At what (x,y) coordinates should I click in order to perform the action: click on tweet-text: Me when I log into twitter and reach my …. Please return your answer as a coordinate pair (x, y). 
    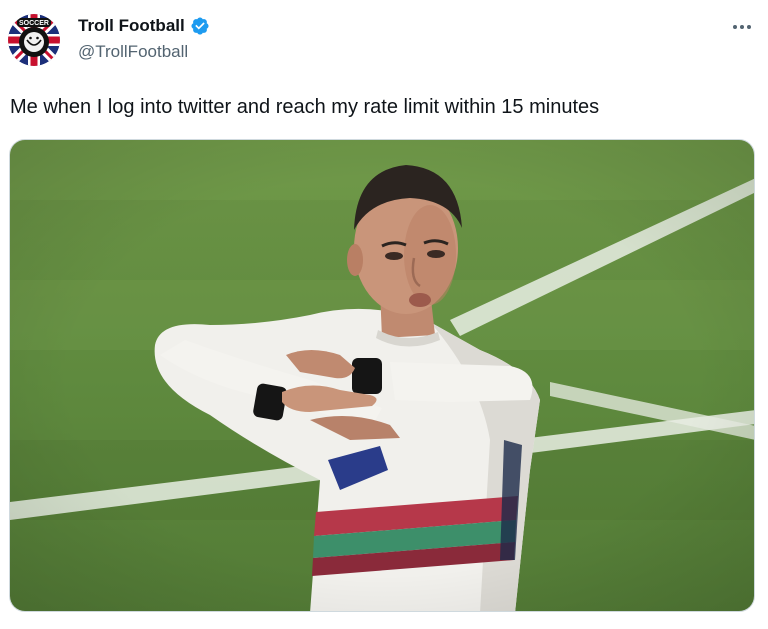
    Looking at the image, I should click on (305, 107).